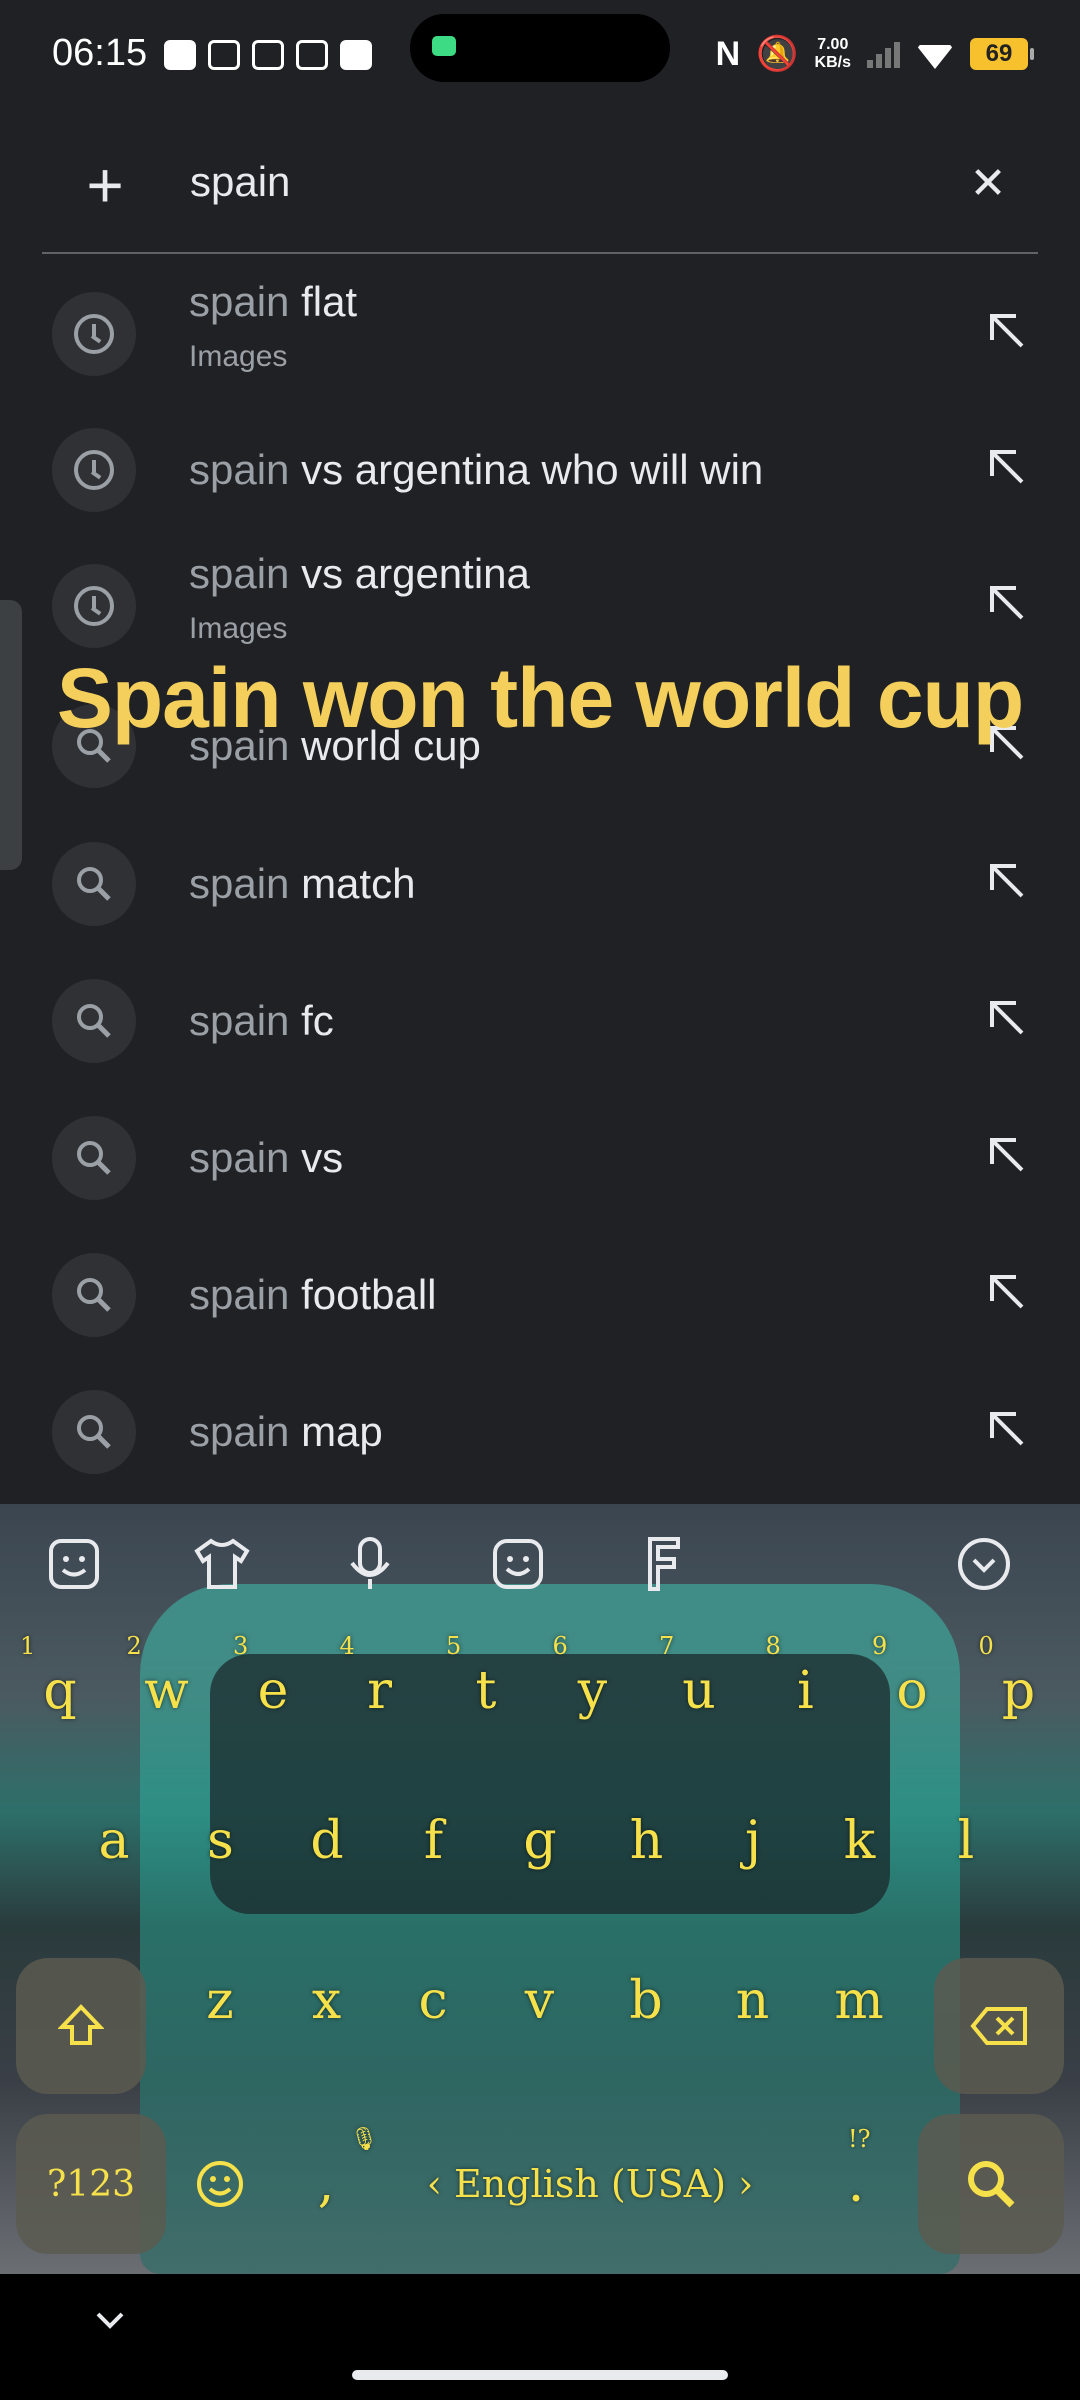 The height and width of the screenshot is (2400, 1080). What do you see at coordinates (476, 470) in the screenshot?
I see `suggestion-text: spain vs argentina who will win` at bounding box center [476, 470].